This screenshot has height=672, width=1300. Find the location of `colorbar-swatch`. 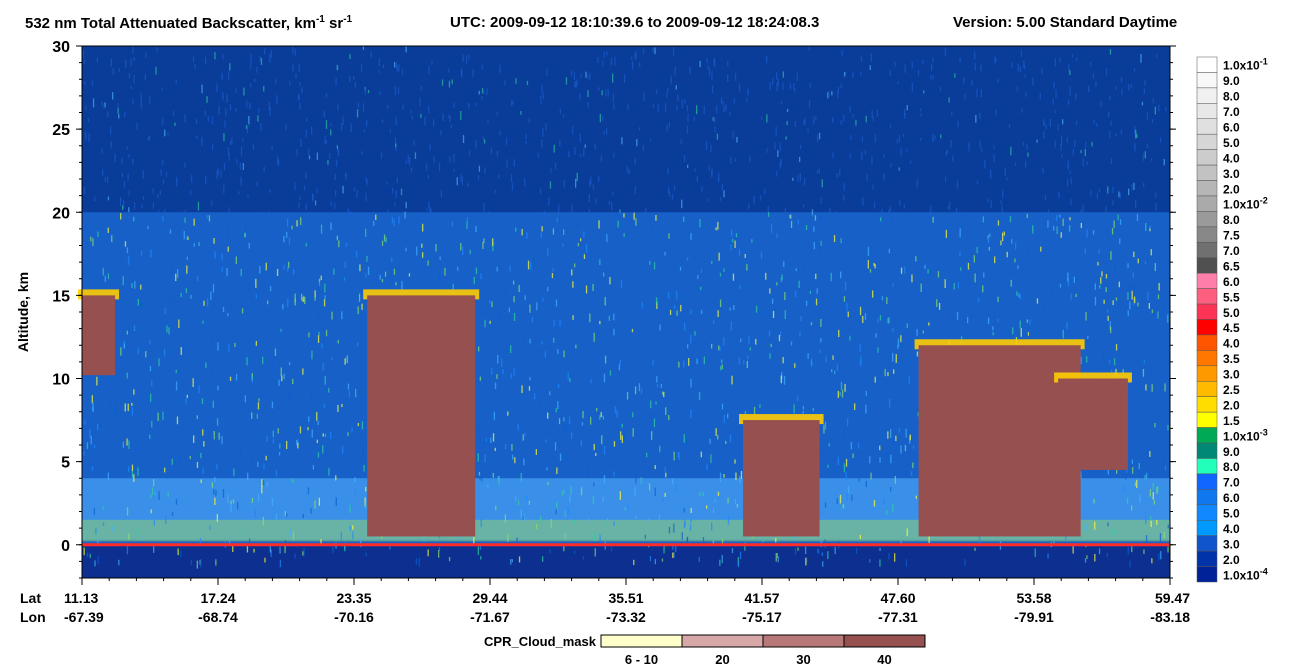

colorbar-swatch is located at coordinates (1207, 373).